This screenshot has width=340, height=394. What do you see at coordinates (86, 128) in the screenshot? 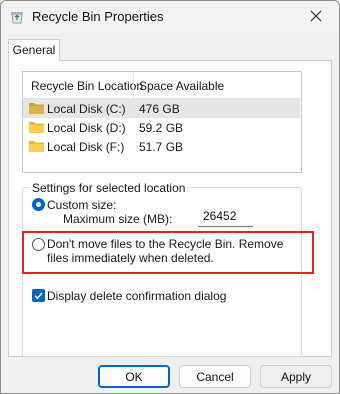
I see `location-name: Local Disk (D:)` at bounding box center [86, 128].